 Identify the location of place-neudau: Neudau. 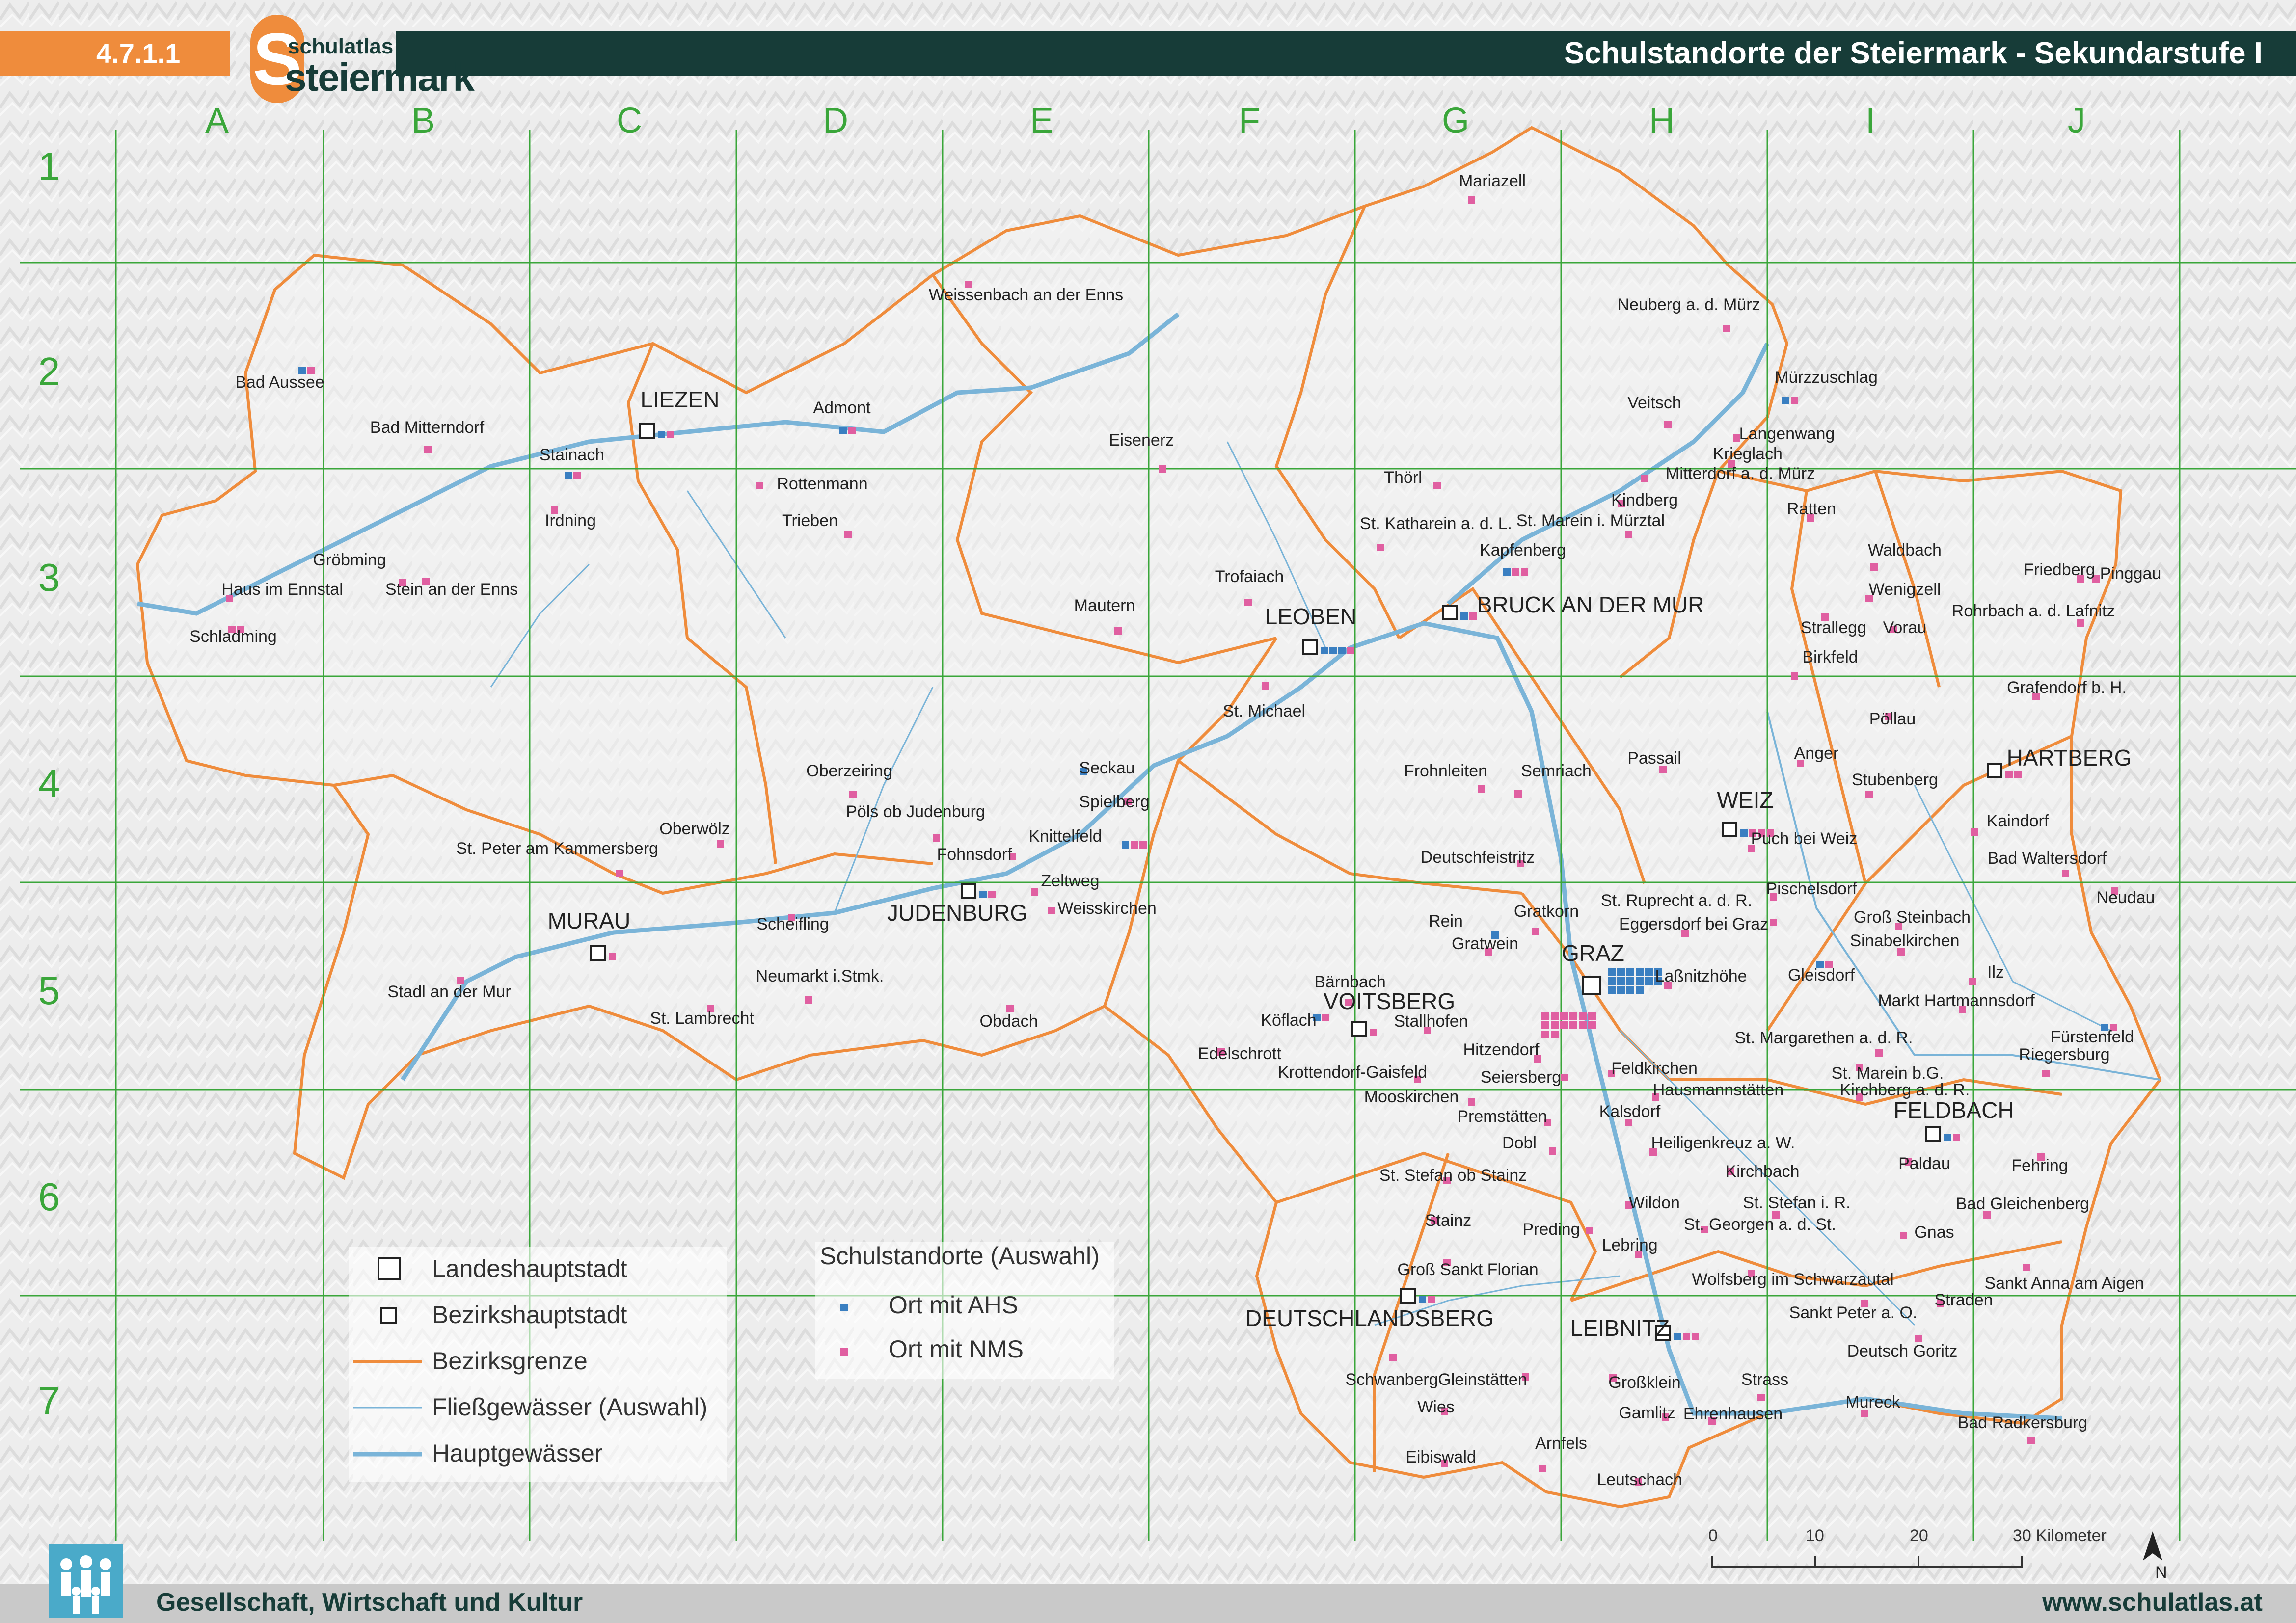
(2125, 897).